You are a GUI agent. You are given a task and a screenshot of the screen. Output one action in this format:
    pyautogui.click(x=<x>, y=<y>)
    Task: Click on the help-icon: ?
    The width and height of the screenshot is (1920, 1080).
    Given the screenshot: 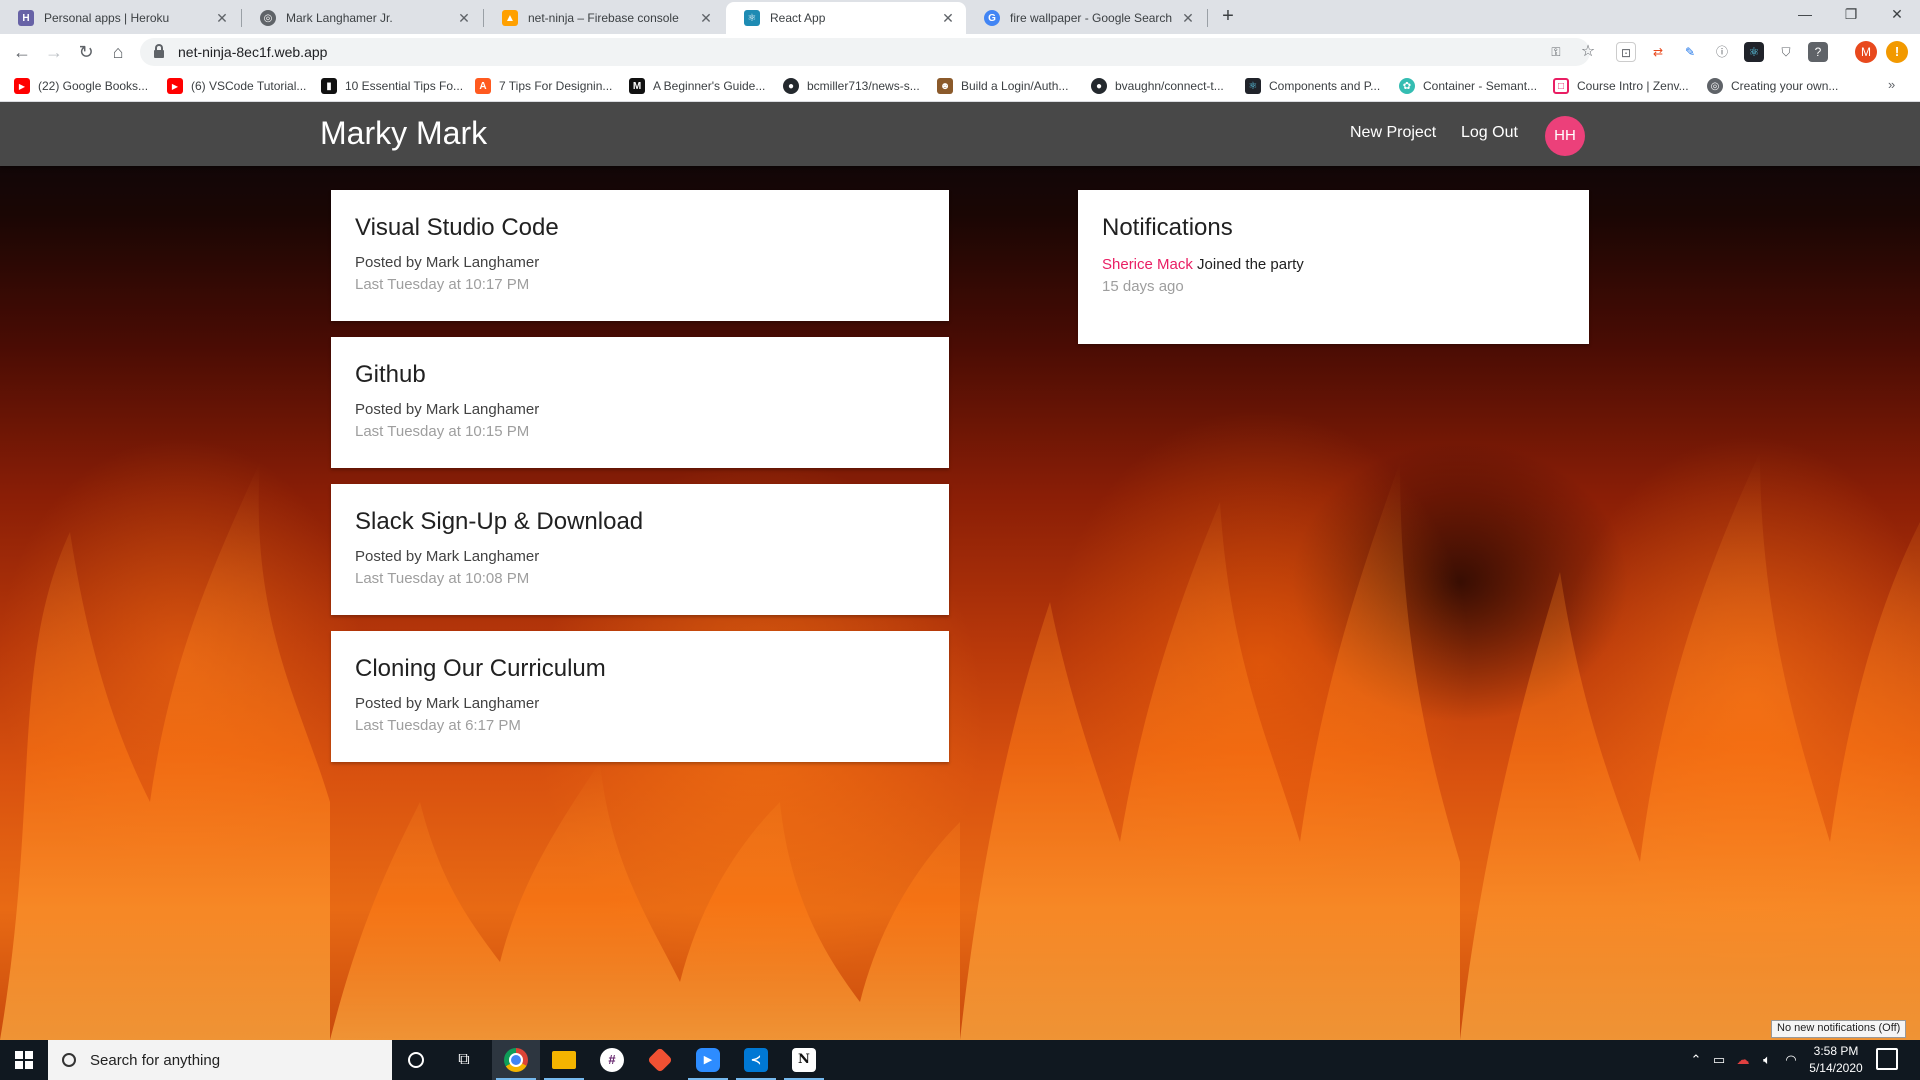 What is the action you would take?
    pyautogui.click(x=1818, y=52)
    